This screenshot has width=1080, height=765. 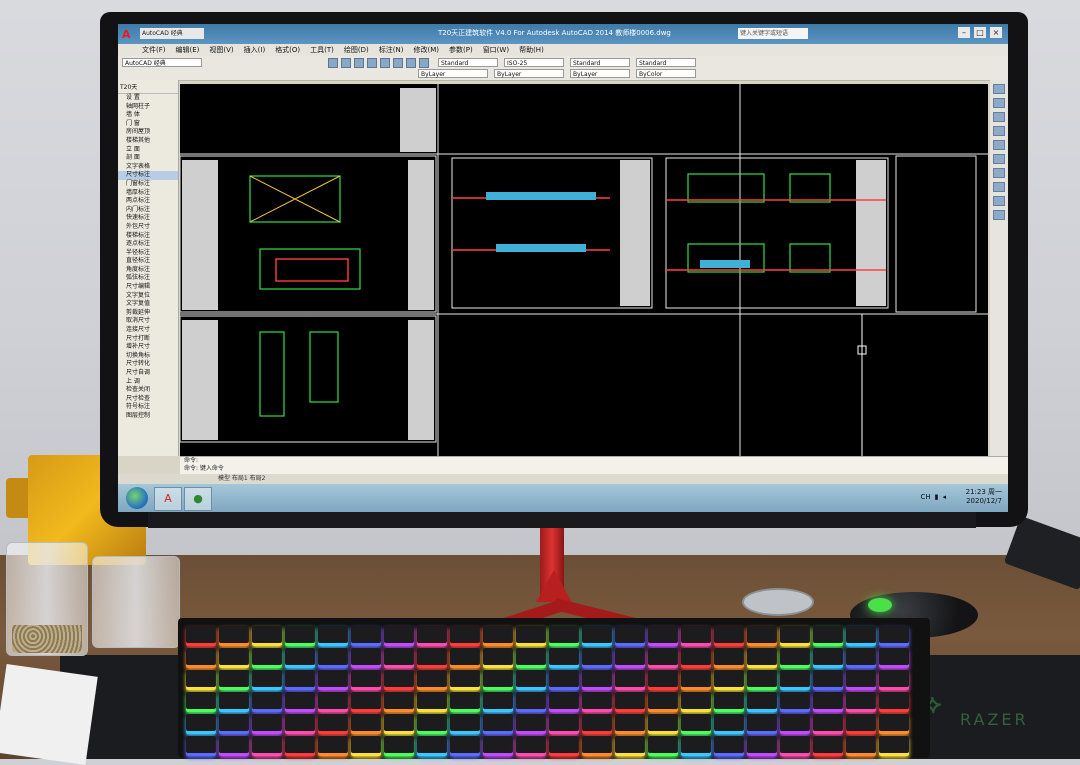 I want to click on side-panel-item: 墙厚标注, so click(x=148, y=193).